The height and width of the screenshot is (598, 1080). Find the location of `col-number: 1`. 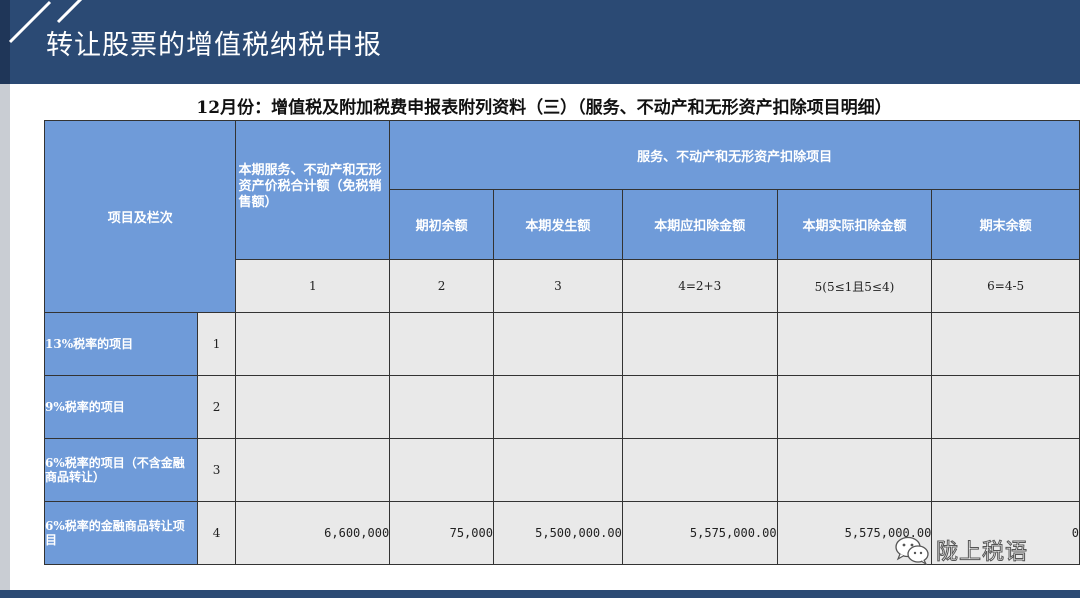

col-number: 1 is located at coordinates (313, 286).